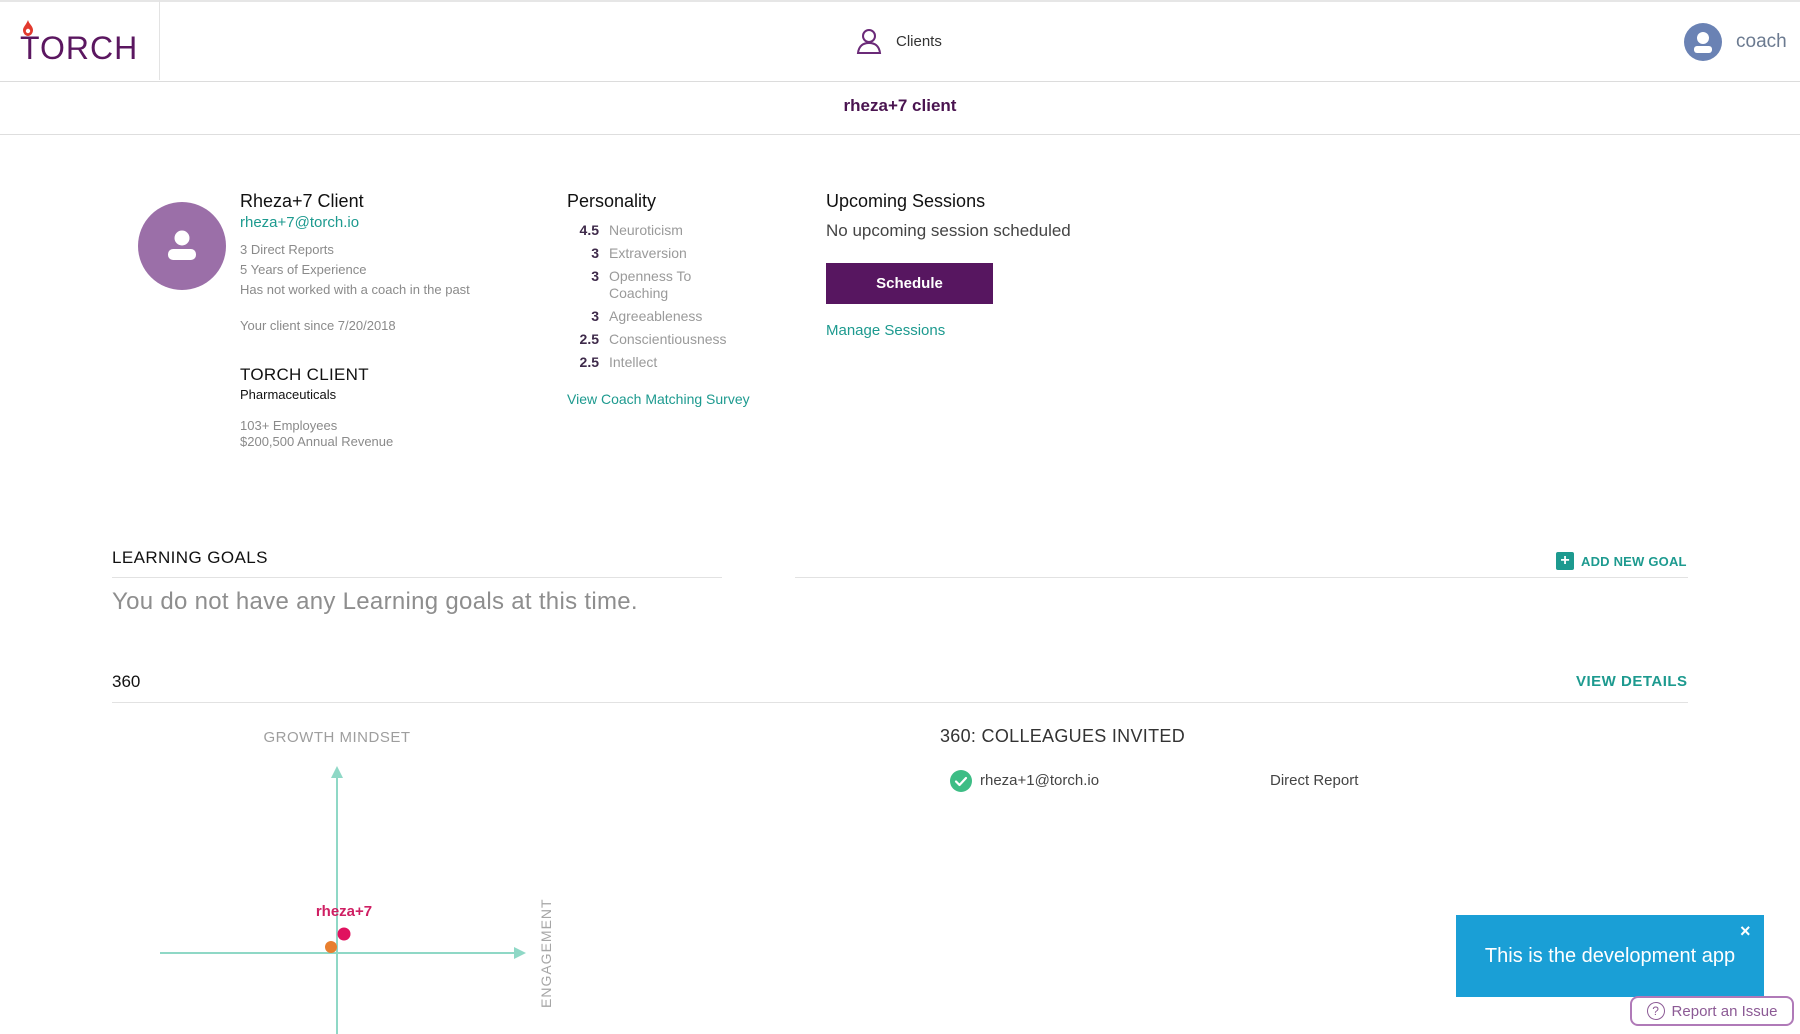 The width and height of the screenshot is (1800, 1034). Describe the element at coordinates (303, 269) in the screenshot. I see `client-experience: 5 Years of Experience` at that location.